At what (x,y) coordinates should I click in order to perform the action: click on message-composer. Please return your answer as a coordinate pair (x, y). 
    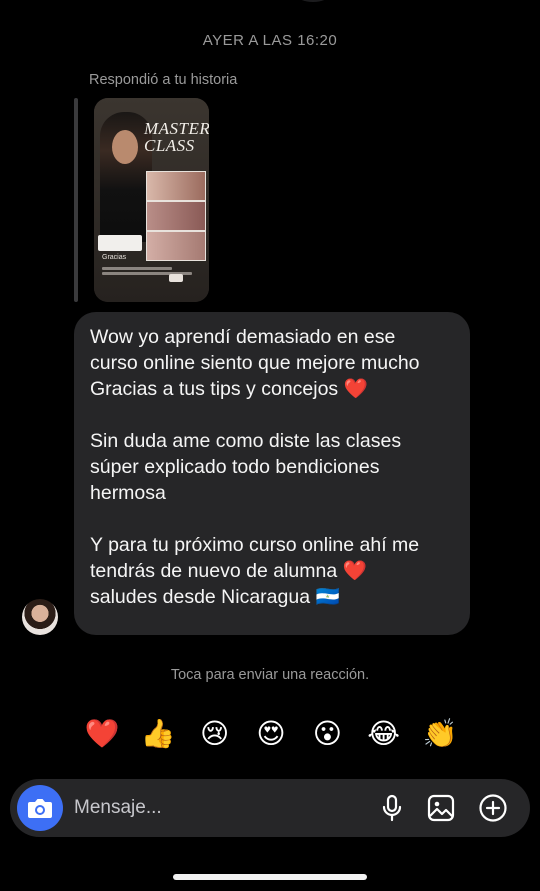
    Looking at the image, I should click on (270, 808).